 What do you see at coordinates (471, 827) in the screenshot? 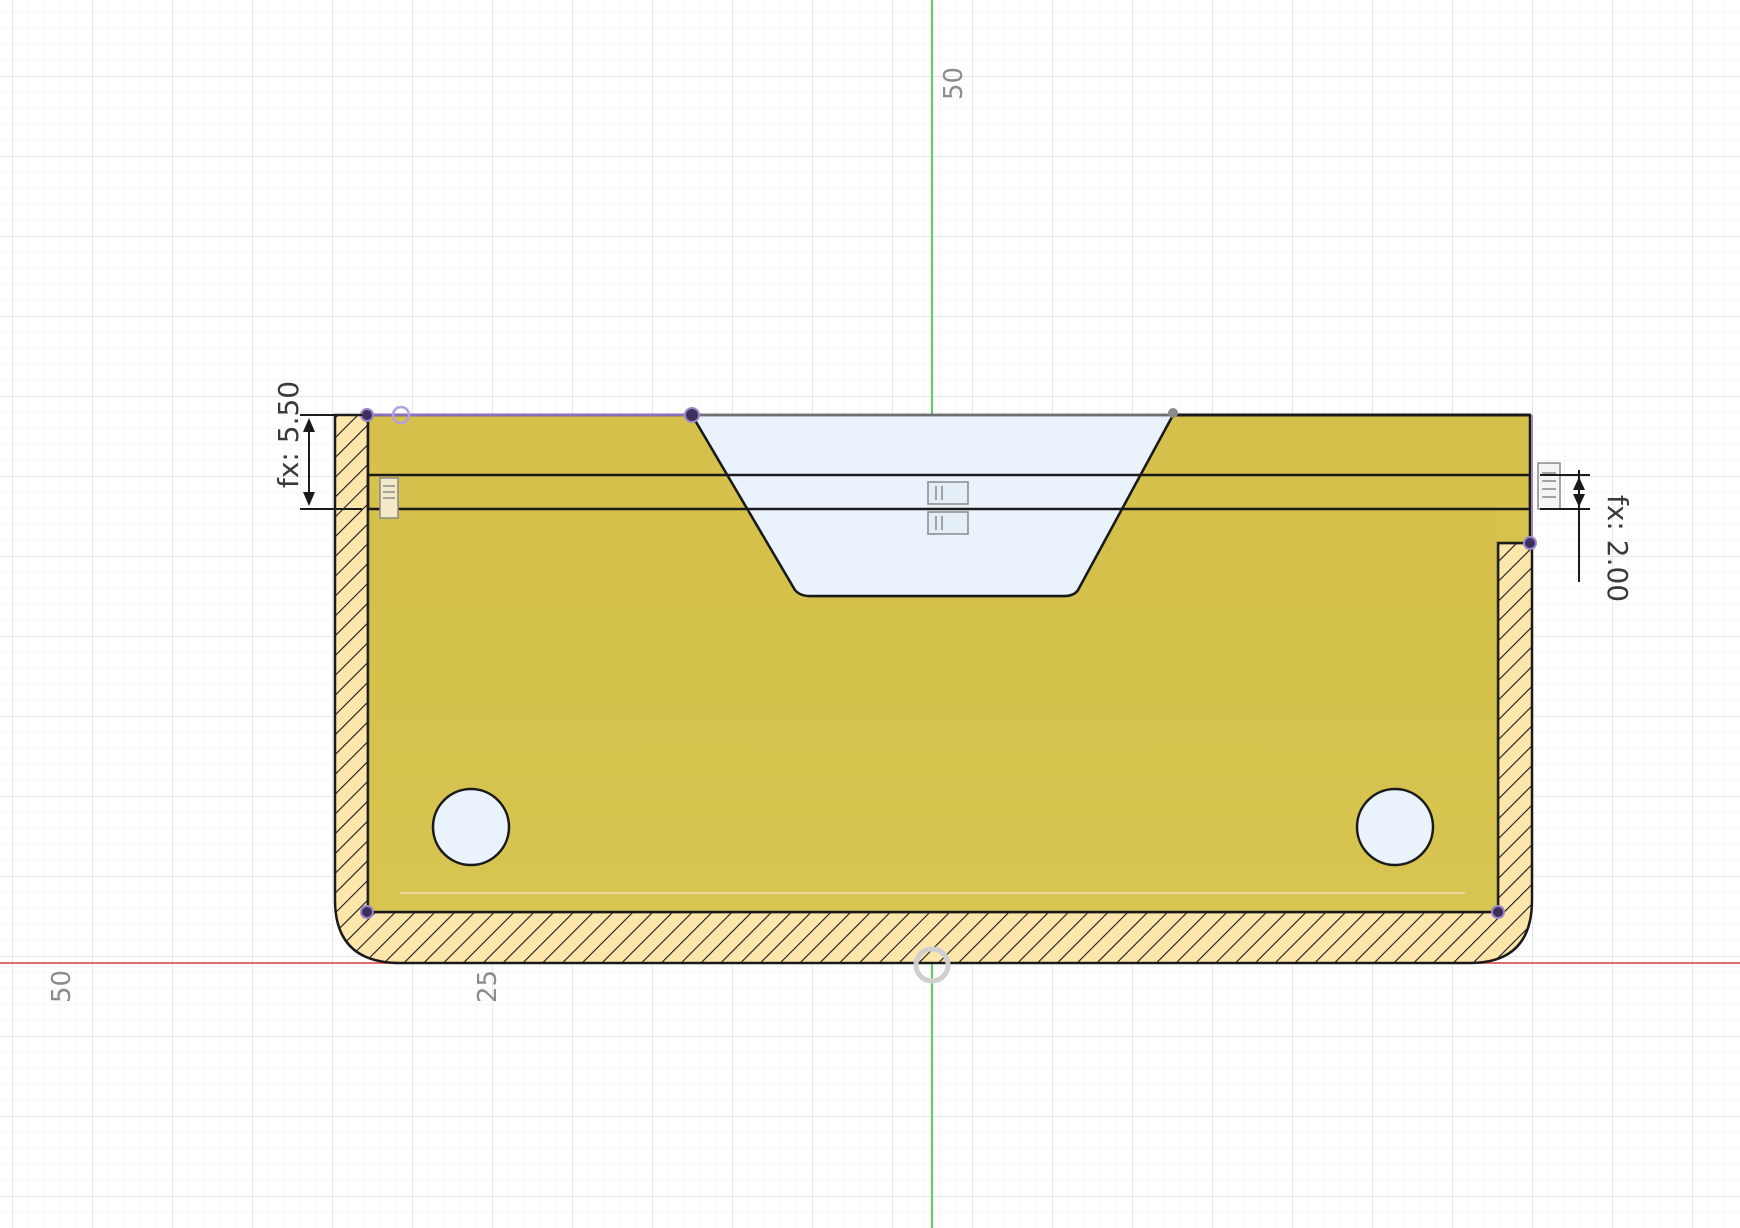
I see `mounting-hole-left` at bounding box center [471, 827].